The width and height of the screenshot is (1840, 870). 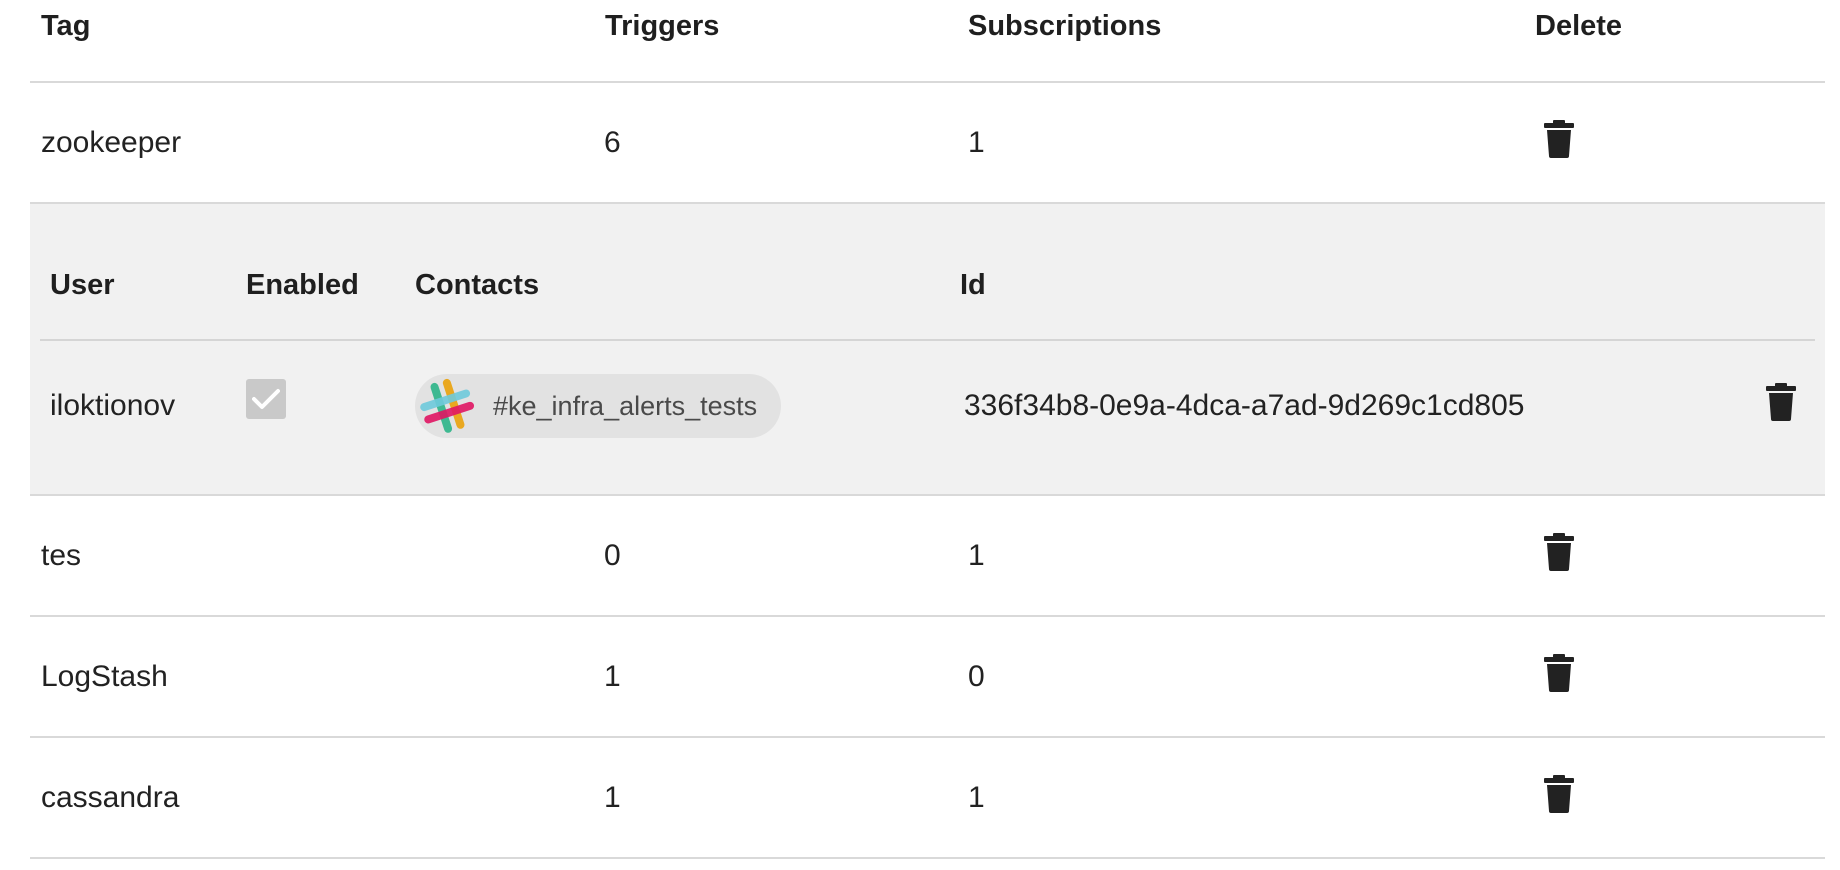 What do you see at coordinates (625, 405) in the screenshot?
I see `contact-label: #ke_infra_alerts_tests` at bounding box center [625, 405].